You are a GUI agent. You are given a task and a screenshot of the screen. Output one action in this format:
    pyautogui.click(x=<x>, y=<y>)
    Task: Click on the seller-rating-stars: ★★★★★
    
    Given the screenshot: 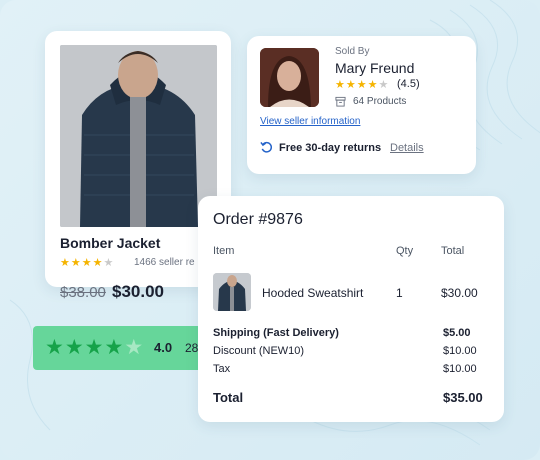 What is the action you would take?
    pyautogui.click(x=362, y=84)
    